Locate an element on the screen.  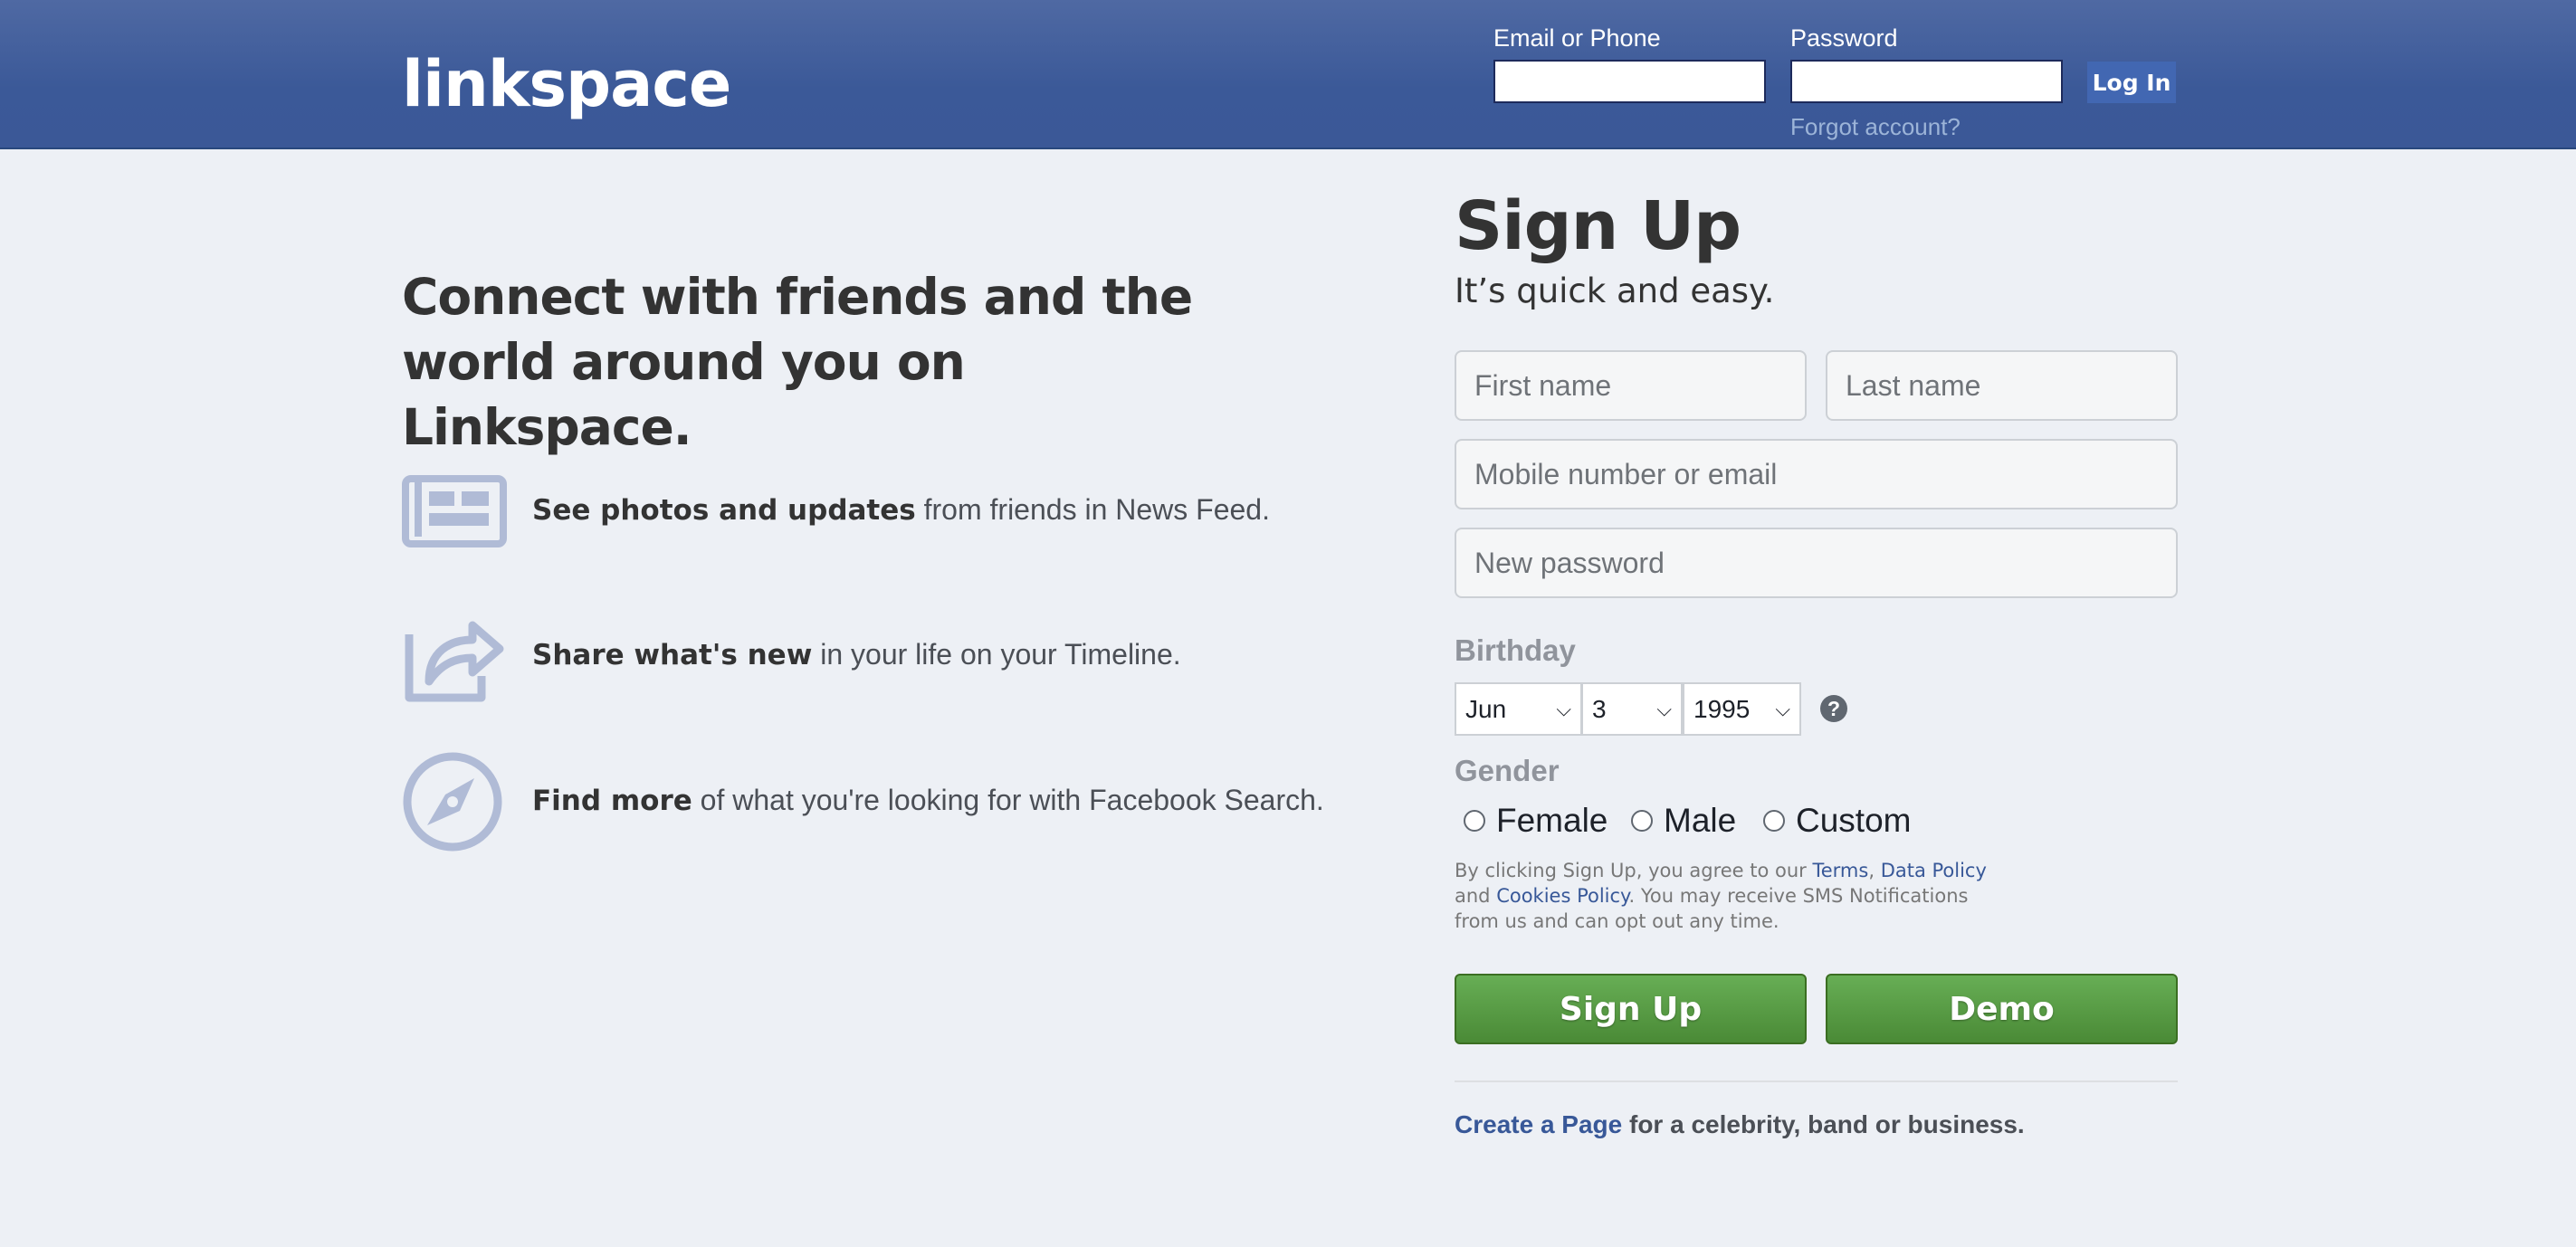
first-name-input is located at coordinates (1631, 385).